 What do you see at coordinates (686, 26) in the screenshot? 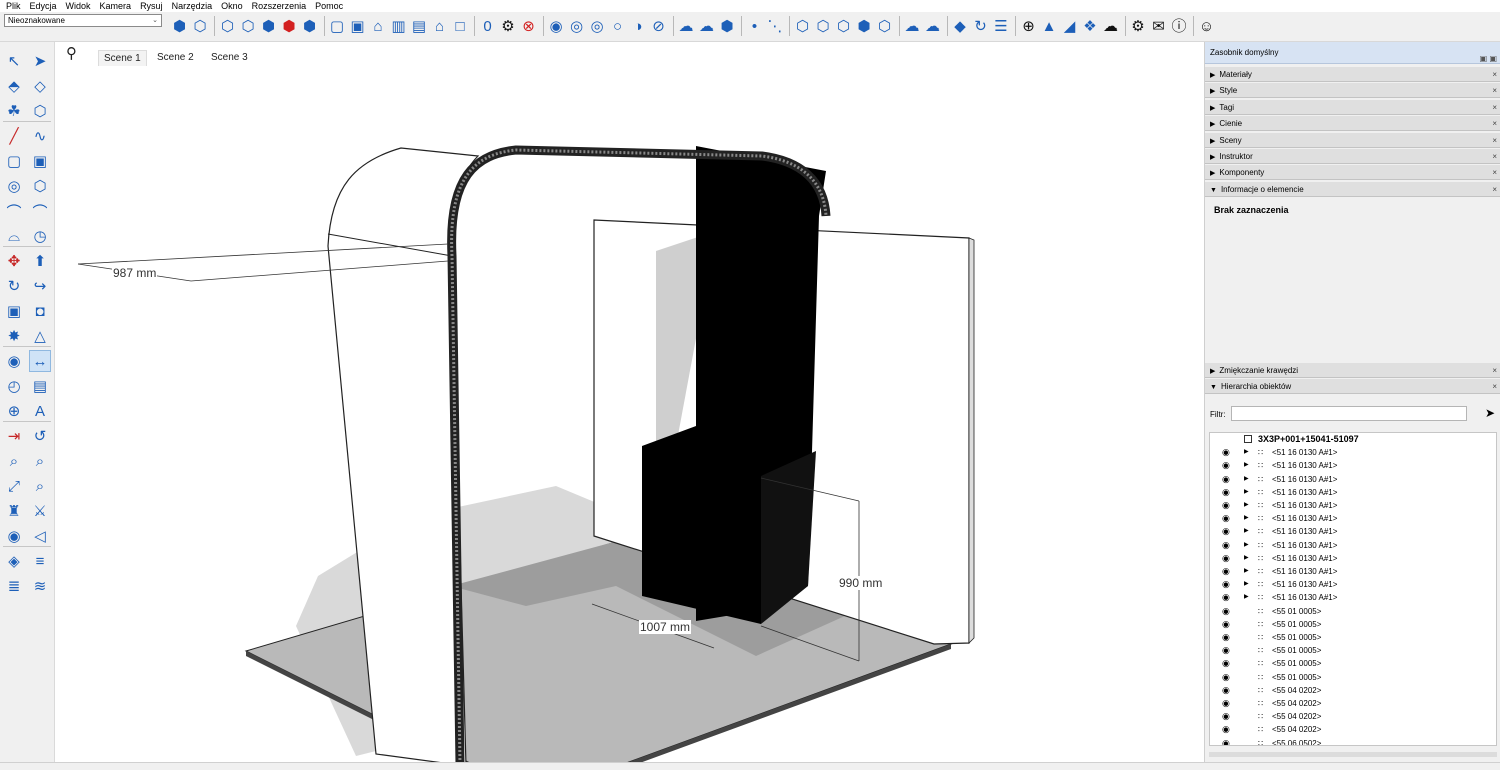
I see `cloud-link-icon: ☁` at bounding box center [686, 26].